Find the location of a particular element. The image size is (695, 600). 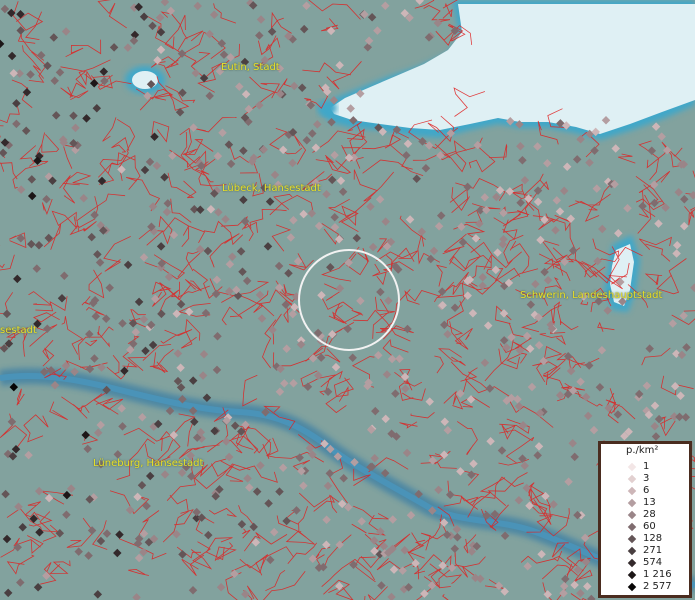

legend-label: 13 is located at coordinates (649, 502).